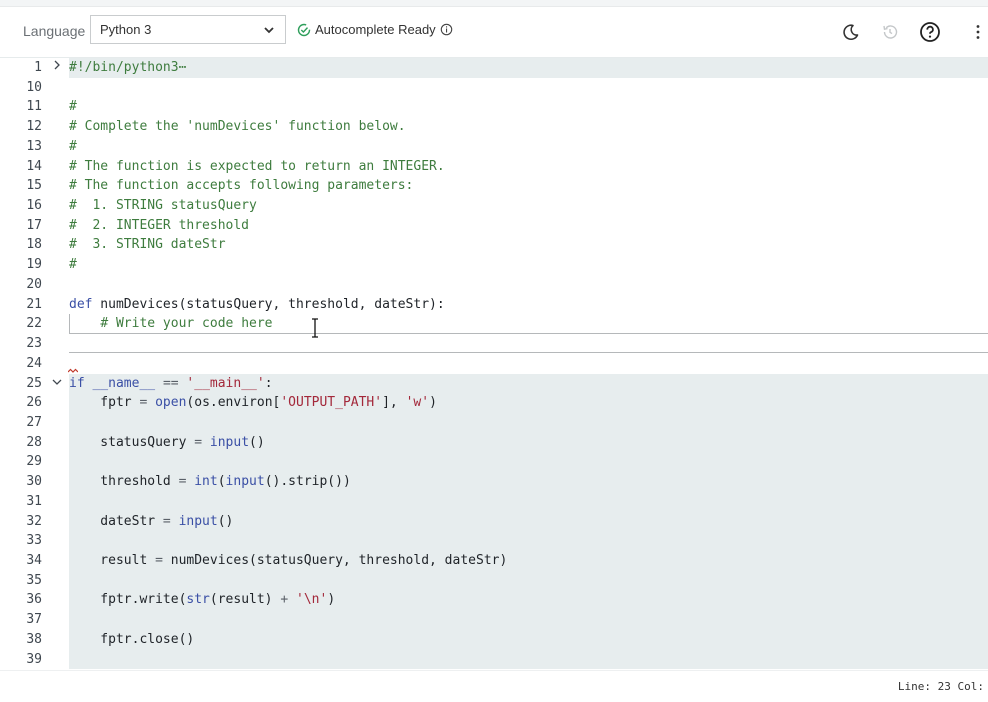 The height and width of the screenshot is (702, 988). What do you see at coordinates (304, 29) in the screenshot?
I see `check-circle-icon` at bounding box center [304, 29].